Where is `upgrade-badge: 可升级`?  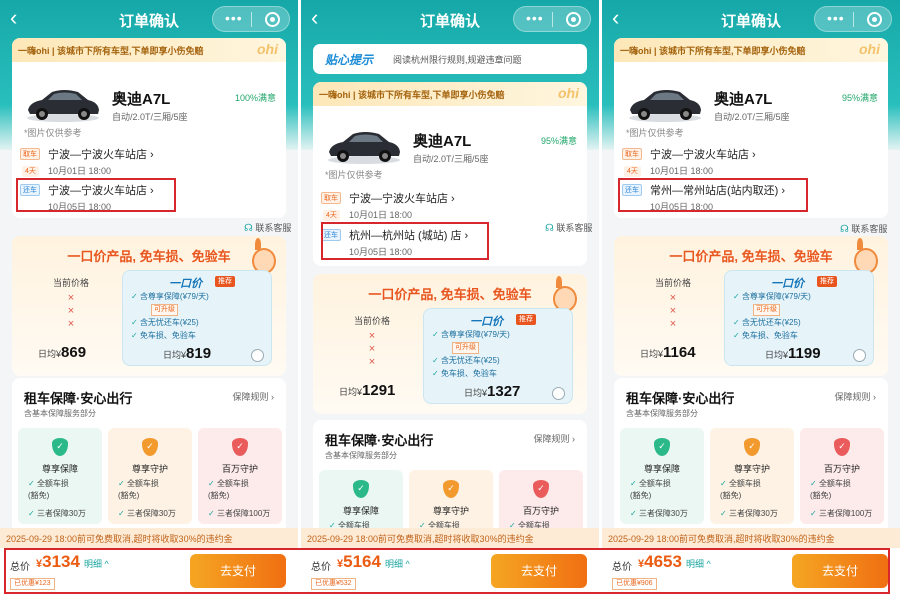 upgrade-badge: 可升级 is located at coordinates (465, 348).